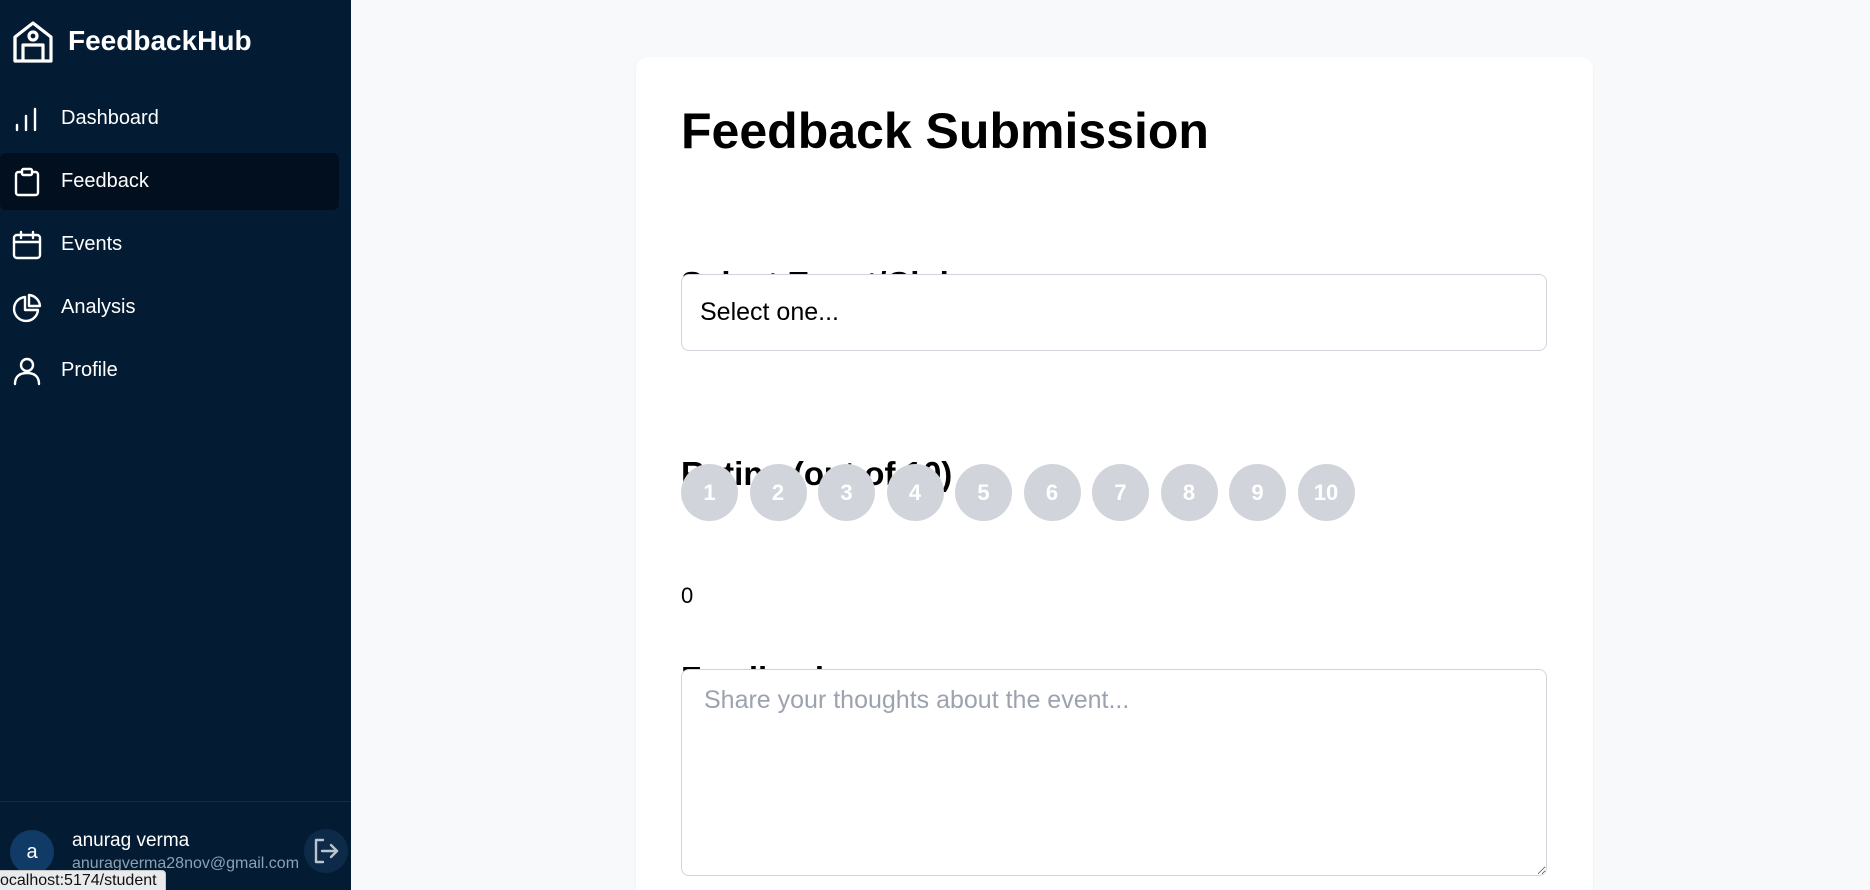  Describe the element at coordinates (26, 119) in the screenshot. I see `bar-chart-icon` at that location.